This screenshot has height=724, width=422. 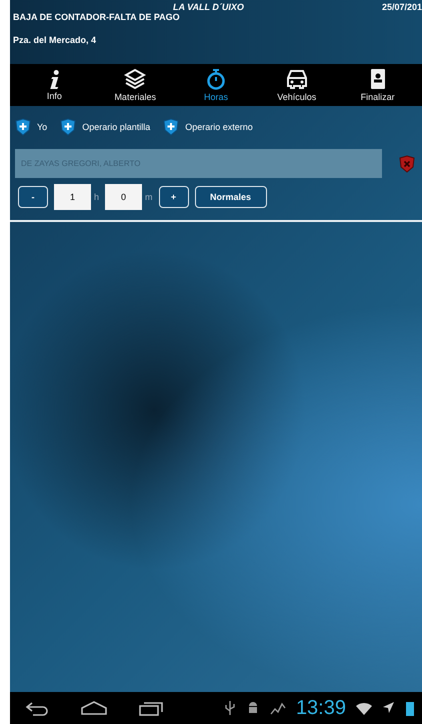 What do you see at coordinates (149, 197) in the screenshot?
I see `minutes-unit: m` at bounding box center [149, 197].